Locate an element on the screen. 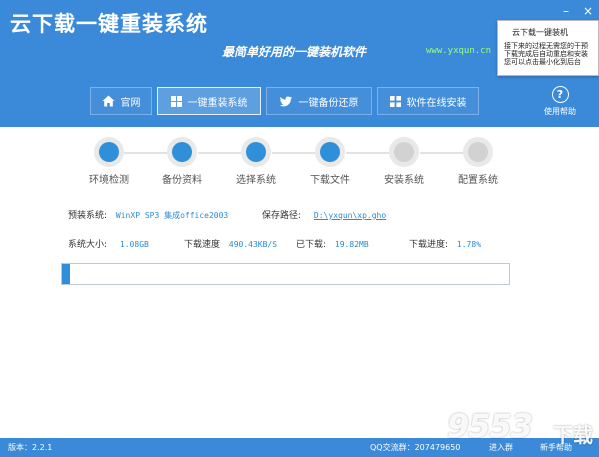  site-url: www.yxqun.cn is located at coordinates (458, 51).